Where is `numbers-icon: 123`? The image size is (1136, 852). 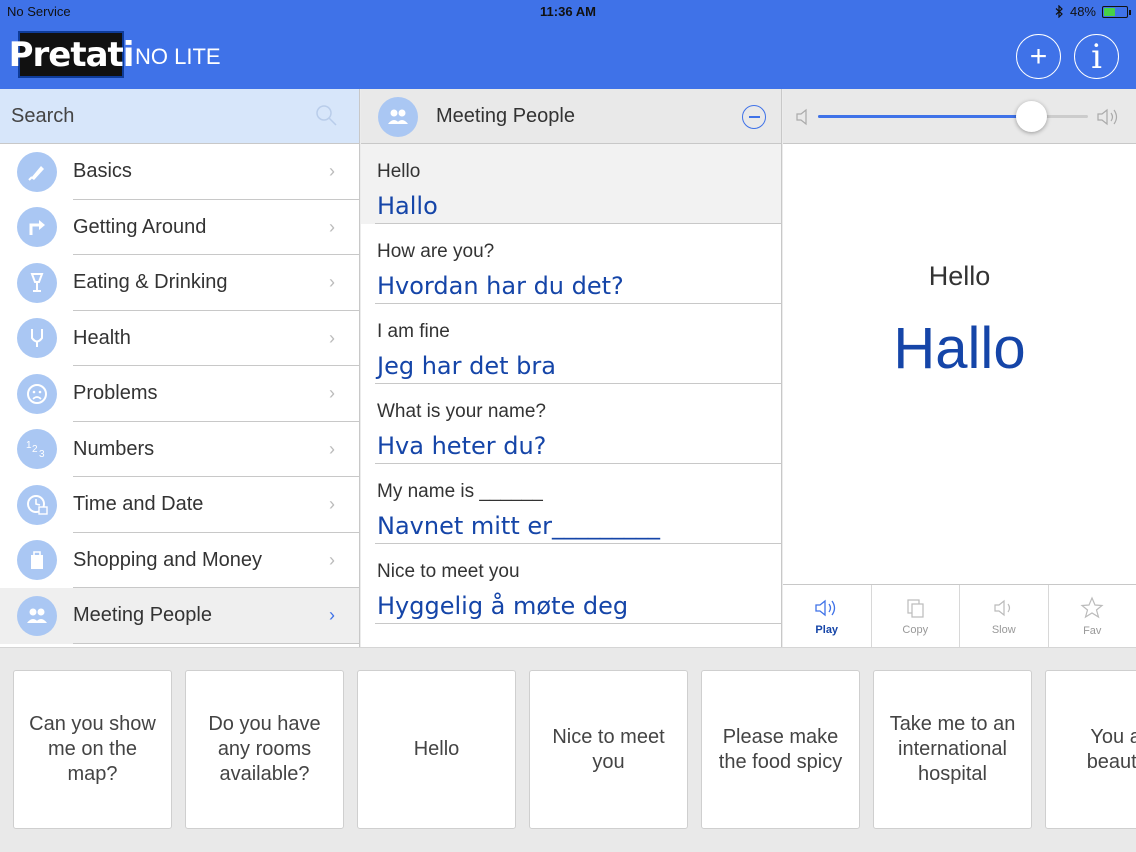
numbers-icon: 123 is located at coordinates (37, 449).